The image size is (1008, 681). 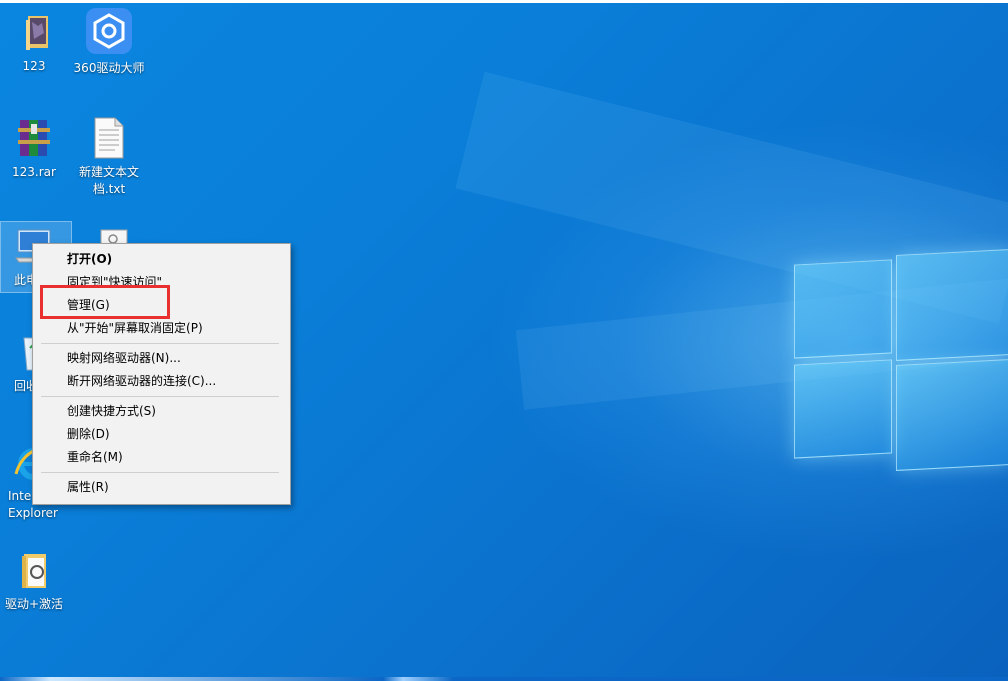 What do you see at coordinates (89, 259) in the screenshot?
I see `menu-item-open: 打开(O)` at bounding box center [89, 259].